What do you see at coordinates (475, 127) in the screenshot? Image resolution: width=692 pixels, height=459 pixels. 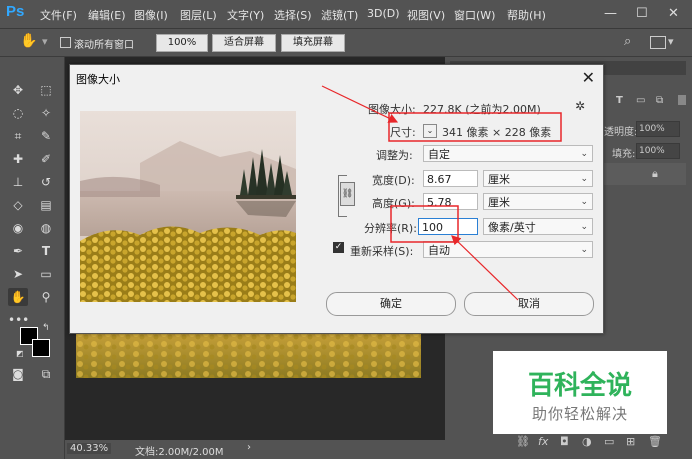 I see `dimensions-highlight-box` at bounding box center [475, 127].